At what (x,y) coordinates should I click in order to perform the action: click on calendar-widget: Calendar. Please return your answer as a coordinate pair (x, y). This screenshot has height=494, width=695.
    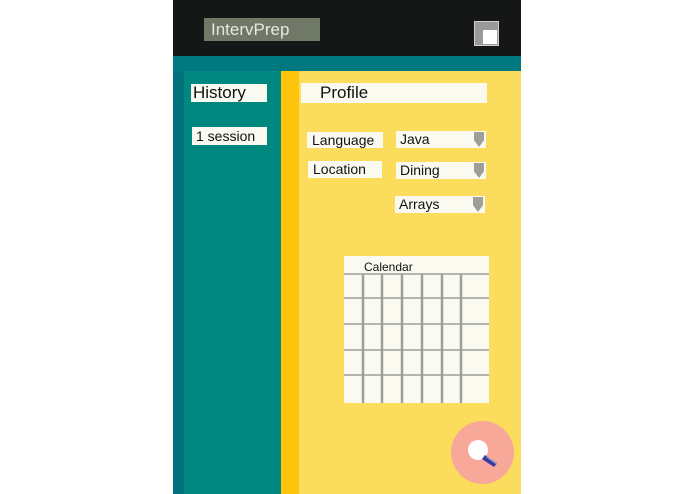
    Looking at the image, I should click on (416, 329).